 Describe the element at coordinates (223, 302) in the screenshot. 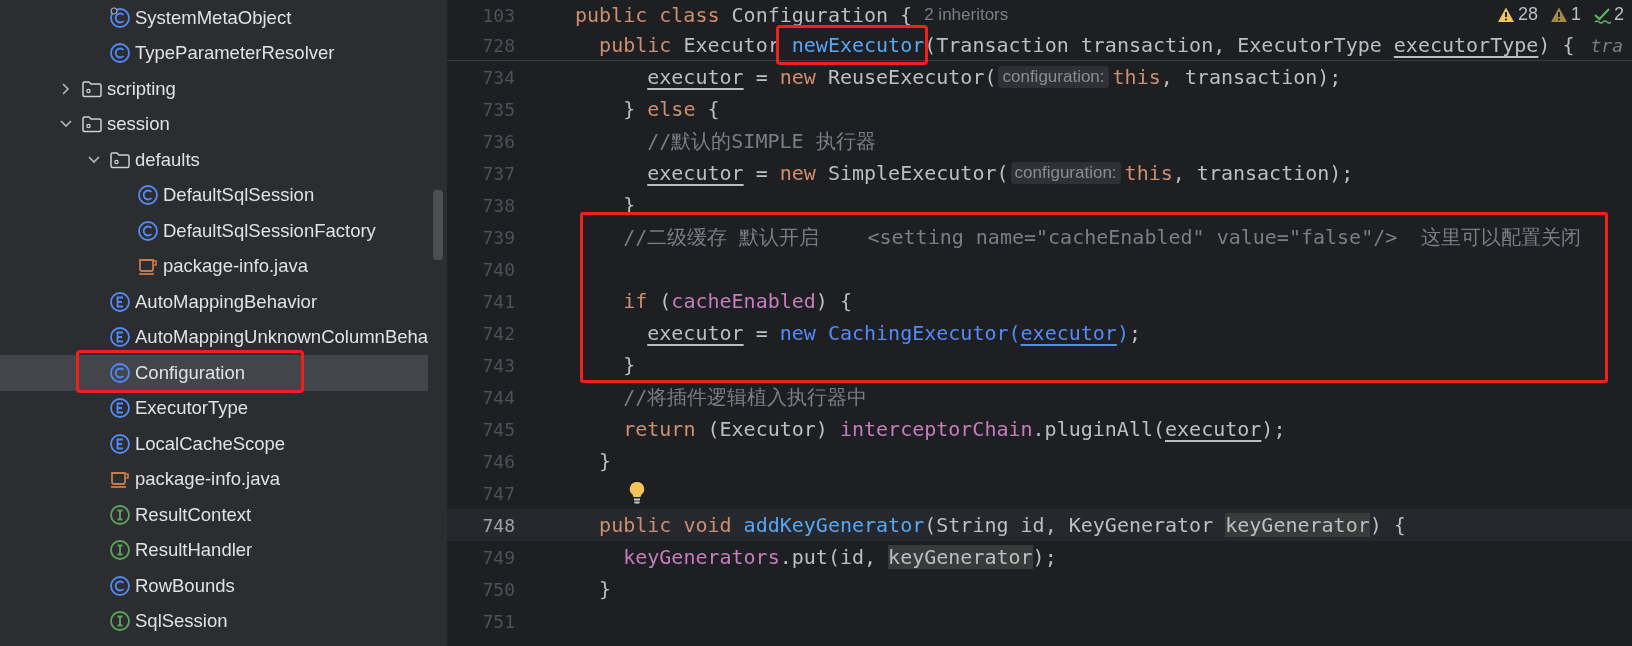

I see `tree-item: AutoMappingBehavior` at that location.